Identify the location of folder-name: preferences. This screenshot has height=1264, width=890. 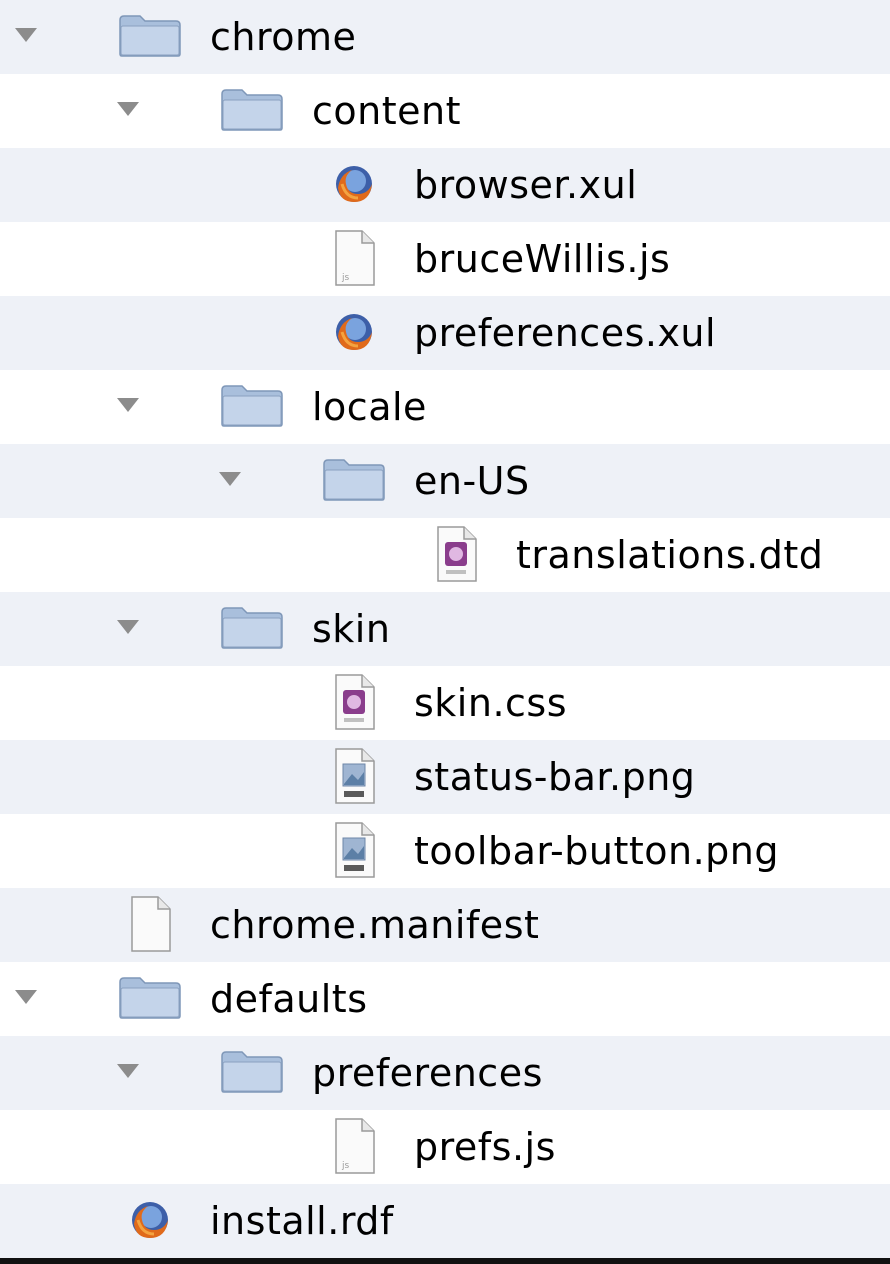
(427, 1073).